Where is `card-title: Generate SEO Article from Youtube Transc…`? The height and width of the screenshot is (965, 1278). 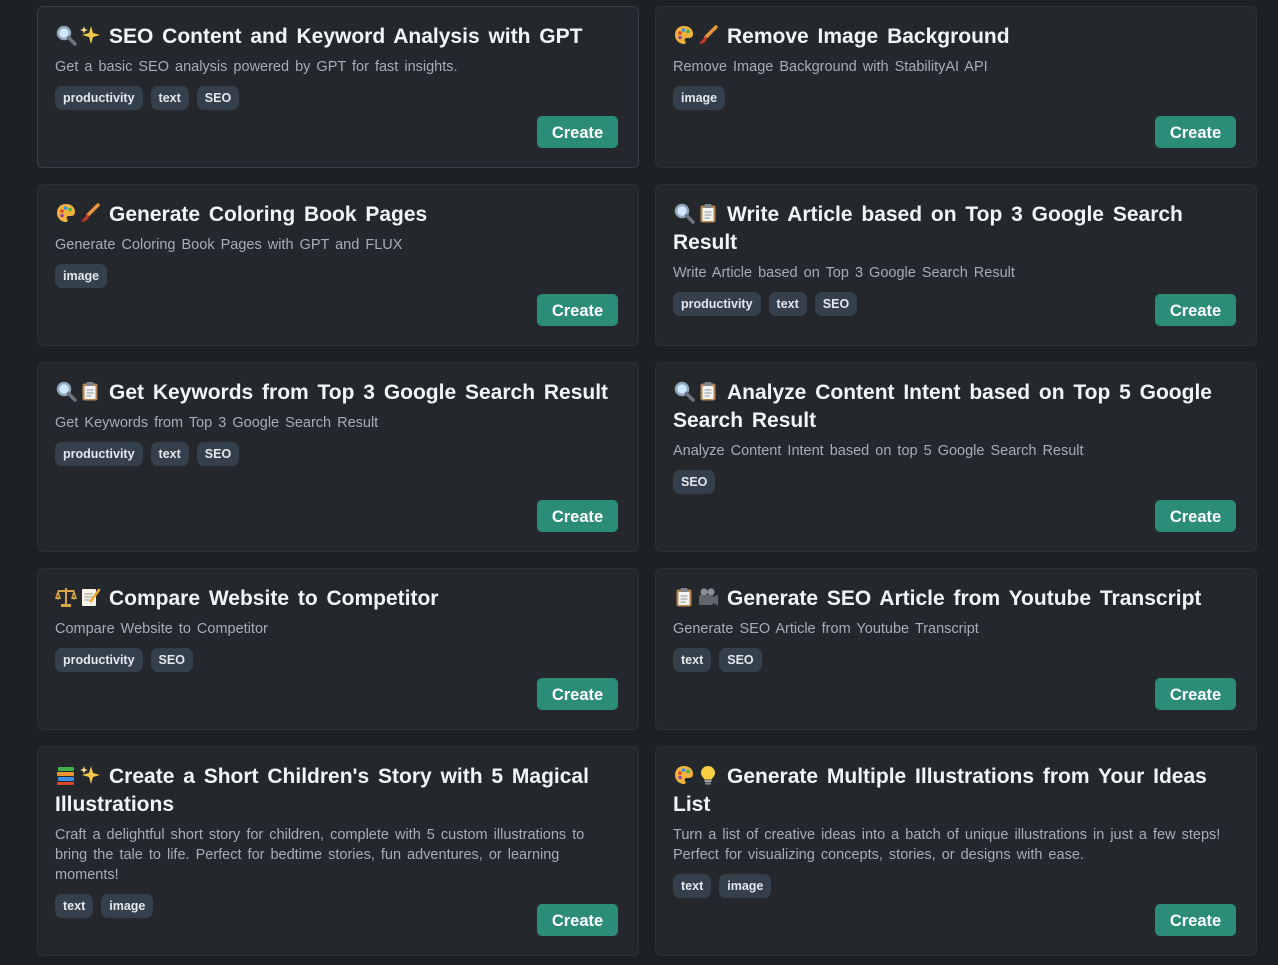 card-title: Generate SEO Article from Youtube Transc… is located at coordinates (956, 599).